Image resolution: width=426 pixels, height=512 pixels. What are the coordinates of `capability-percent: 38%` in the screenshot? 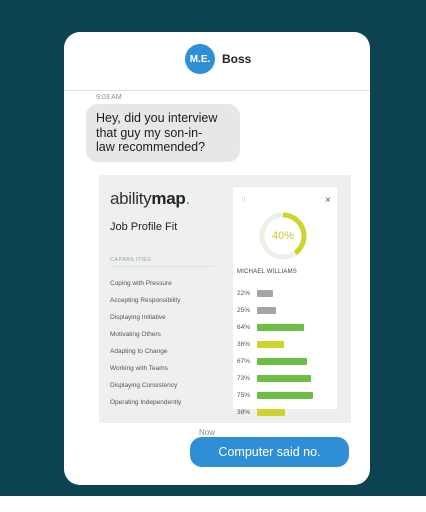 It's located at (244, 412).